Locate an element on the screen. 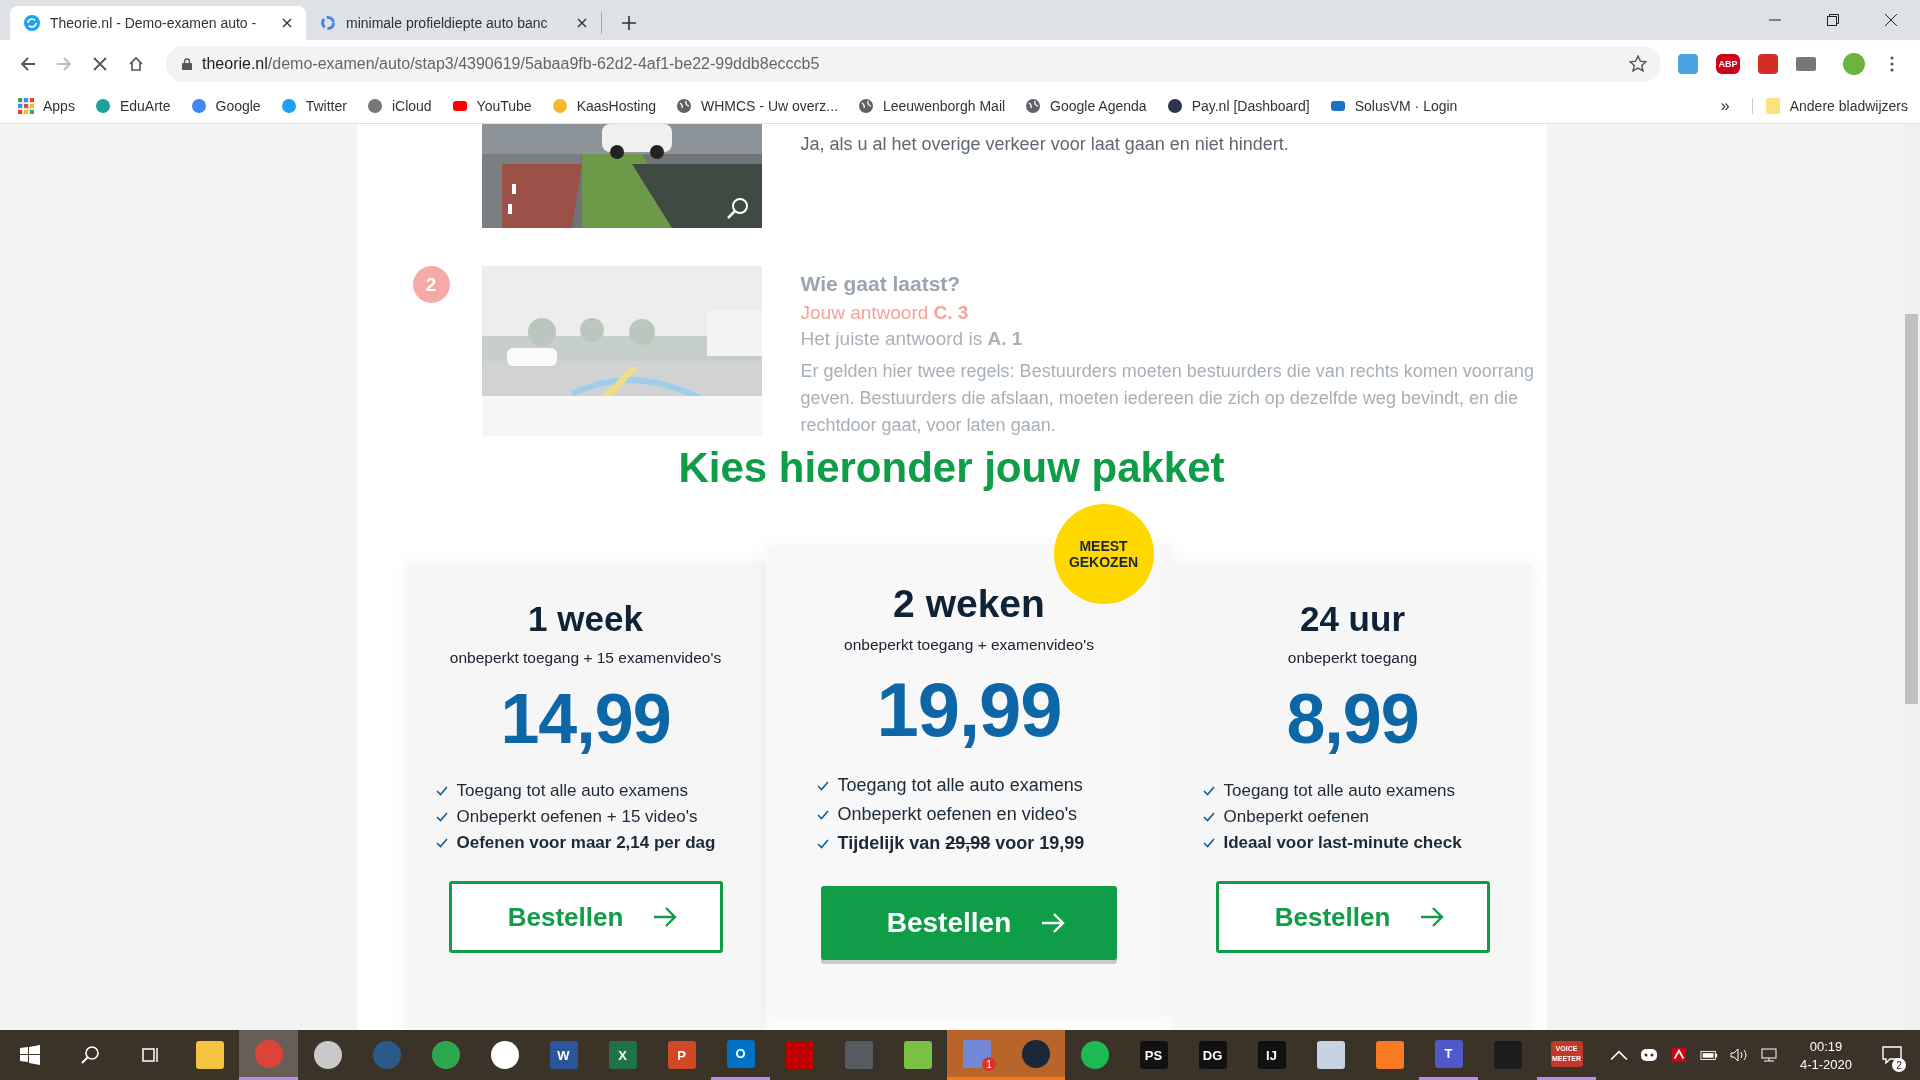 The image size is (1920, 1080). browser-tab: Theorie.nl - Demo-examen auto - is located at coordinates (158, 23).